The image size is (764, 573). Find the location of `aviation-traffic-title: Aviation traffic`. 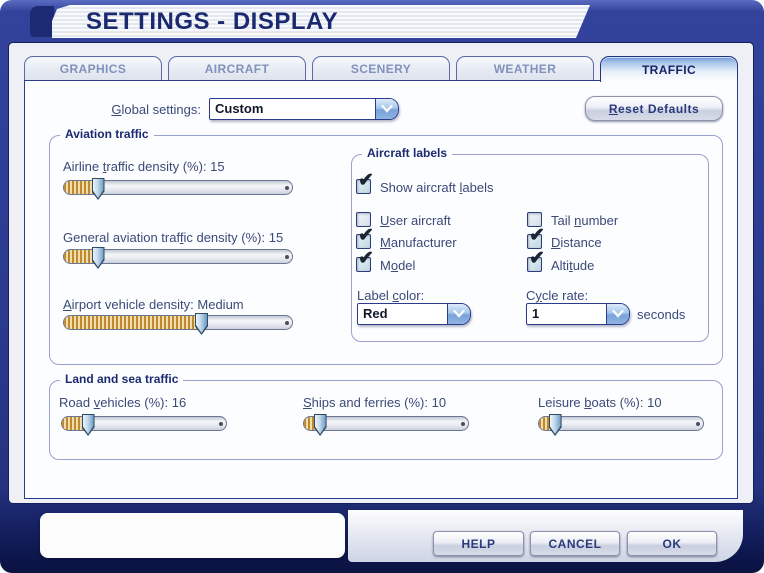

aviation-traffic-title: Aviation traffic is located at coordinates (107, 134).